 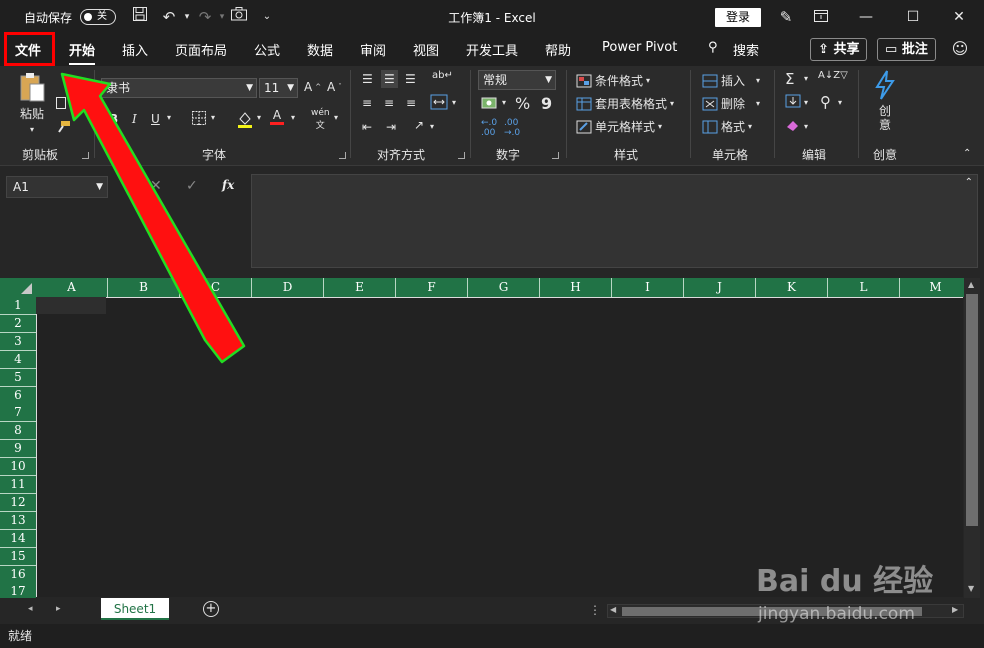 I want to click on phonetic-dropdown-icon: ▾, so click(x=336, y=117).